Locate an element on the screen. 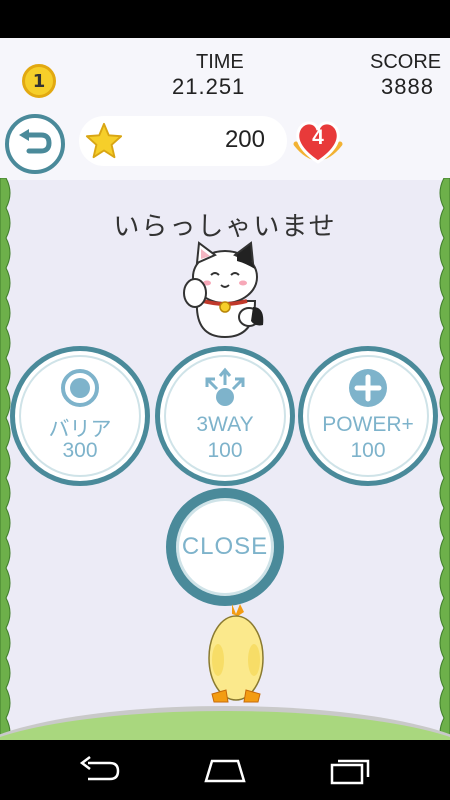 The width and height of the screenshot is (450, 800). ground is located at coordinates (225, 723).